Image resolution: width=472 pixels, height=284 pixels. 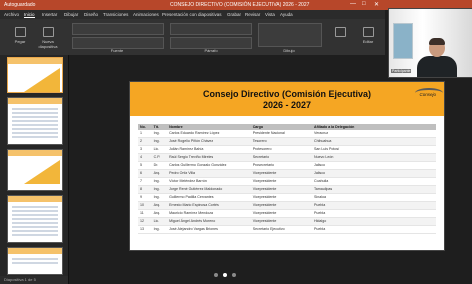 I want to click on table-cell: Secretario, so click(x=281, y=157).